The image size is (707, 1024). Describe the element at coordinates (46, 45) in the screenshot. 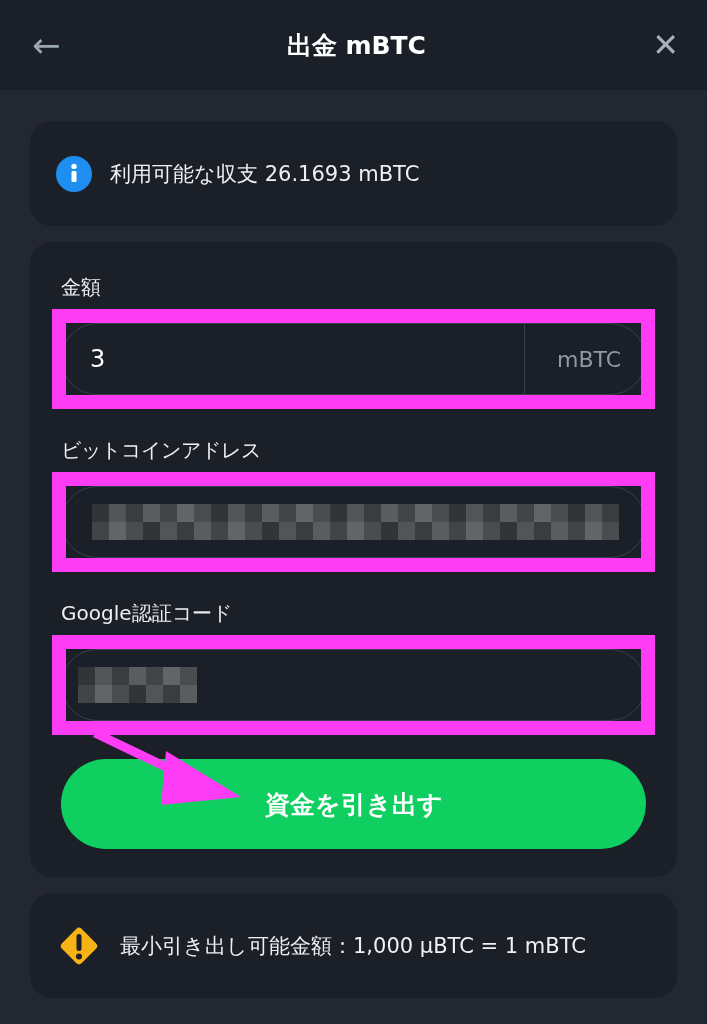

I see `back-button: ←` at that location.